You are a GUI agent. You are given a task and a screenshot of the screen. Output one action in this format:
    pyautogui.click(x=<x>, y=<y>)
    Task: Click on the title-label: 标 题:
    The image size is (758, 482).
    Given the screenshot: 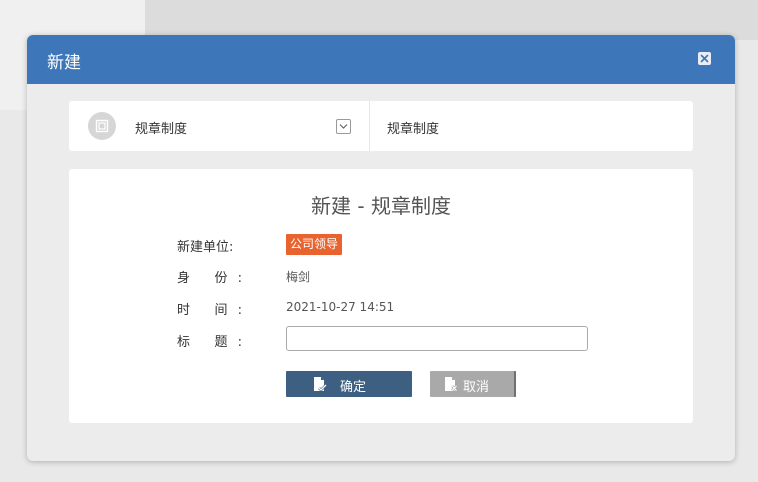 What is the action you would take?
    pyautogui.click(x=209, y=342)
    